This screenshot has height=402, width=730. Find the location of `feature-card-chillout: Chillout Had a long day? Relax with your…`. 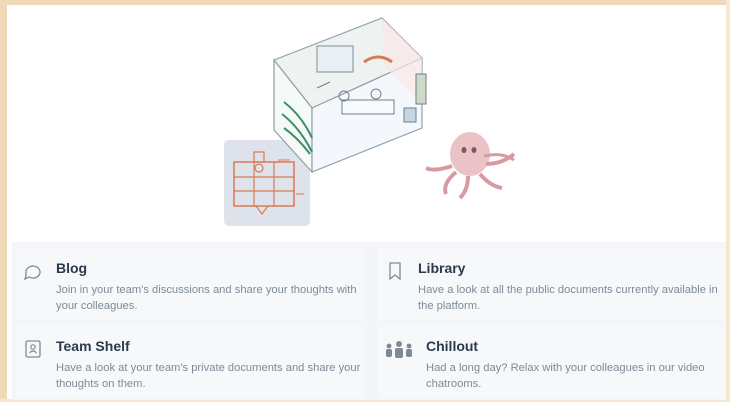

feature-card-chillout: Chillout Had a long day? Relax with your… is located at coordinates (552, 362).